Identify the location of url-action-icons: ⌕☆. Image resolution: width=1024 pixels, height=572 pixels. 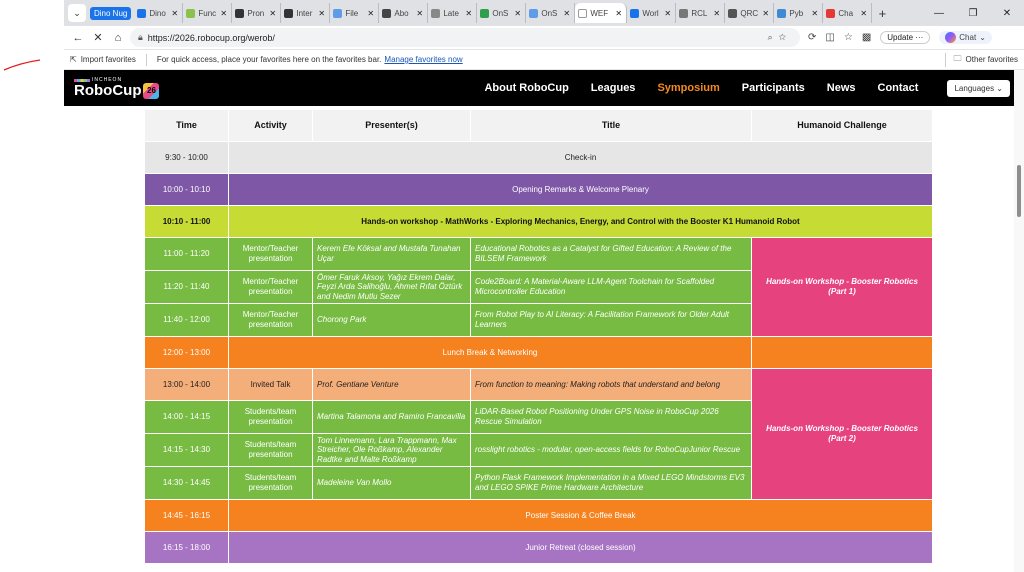
(780, 37).